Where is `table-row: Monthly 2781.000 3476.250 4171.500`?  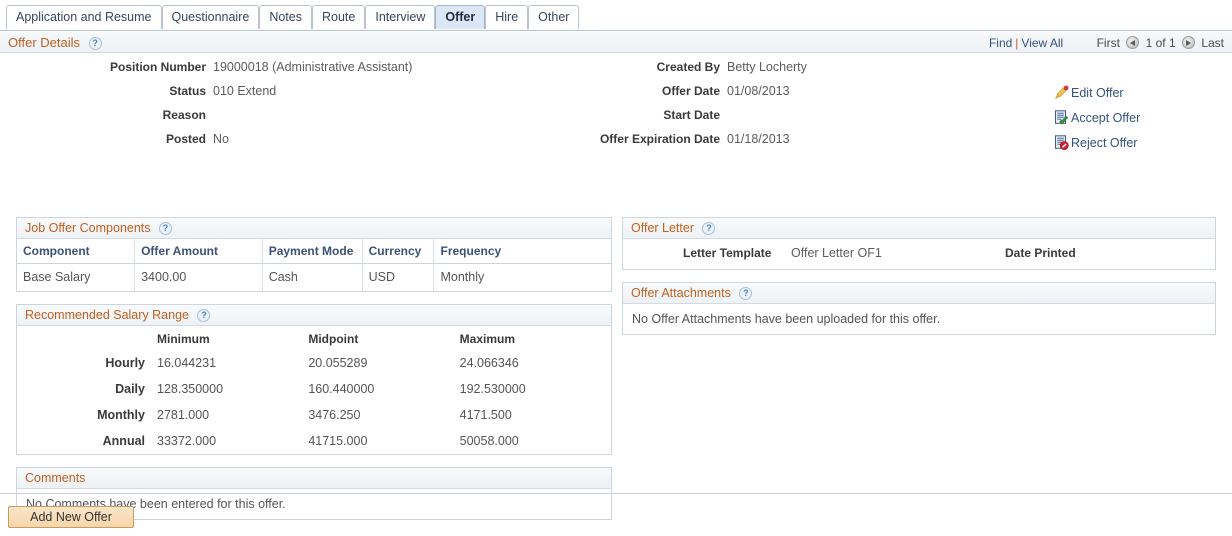
table-row: Monthly 2781.000 3476.250 4171.500 is located at coordinates (314, 415).